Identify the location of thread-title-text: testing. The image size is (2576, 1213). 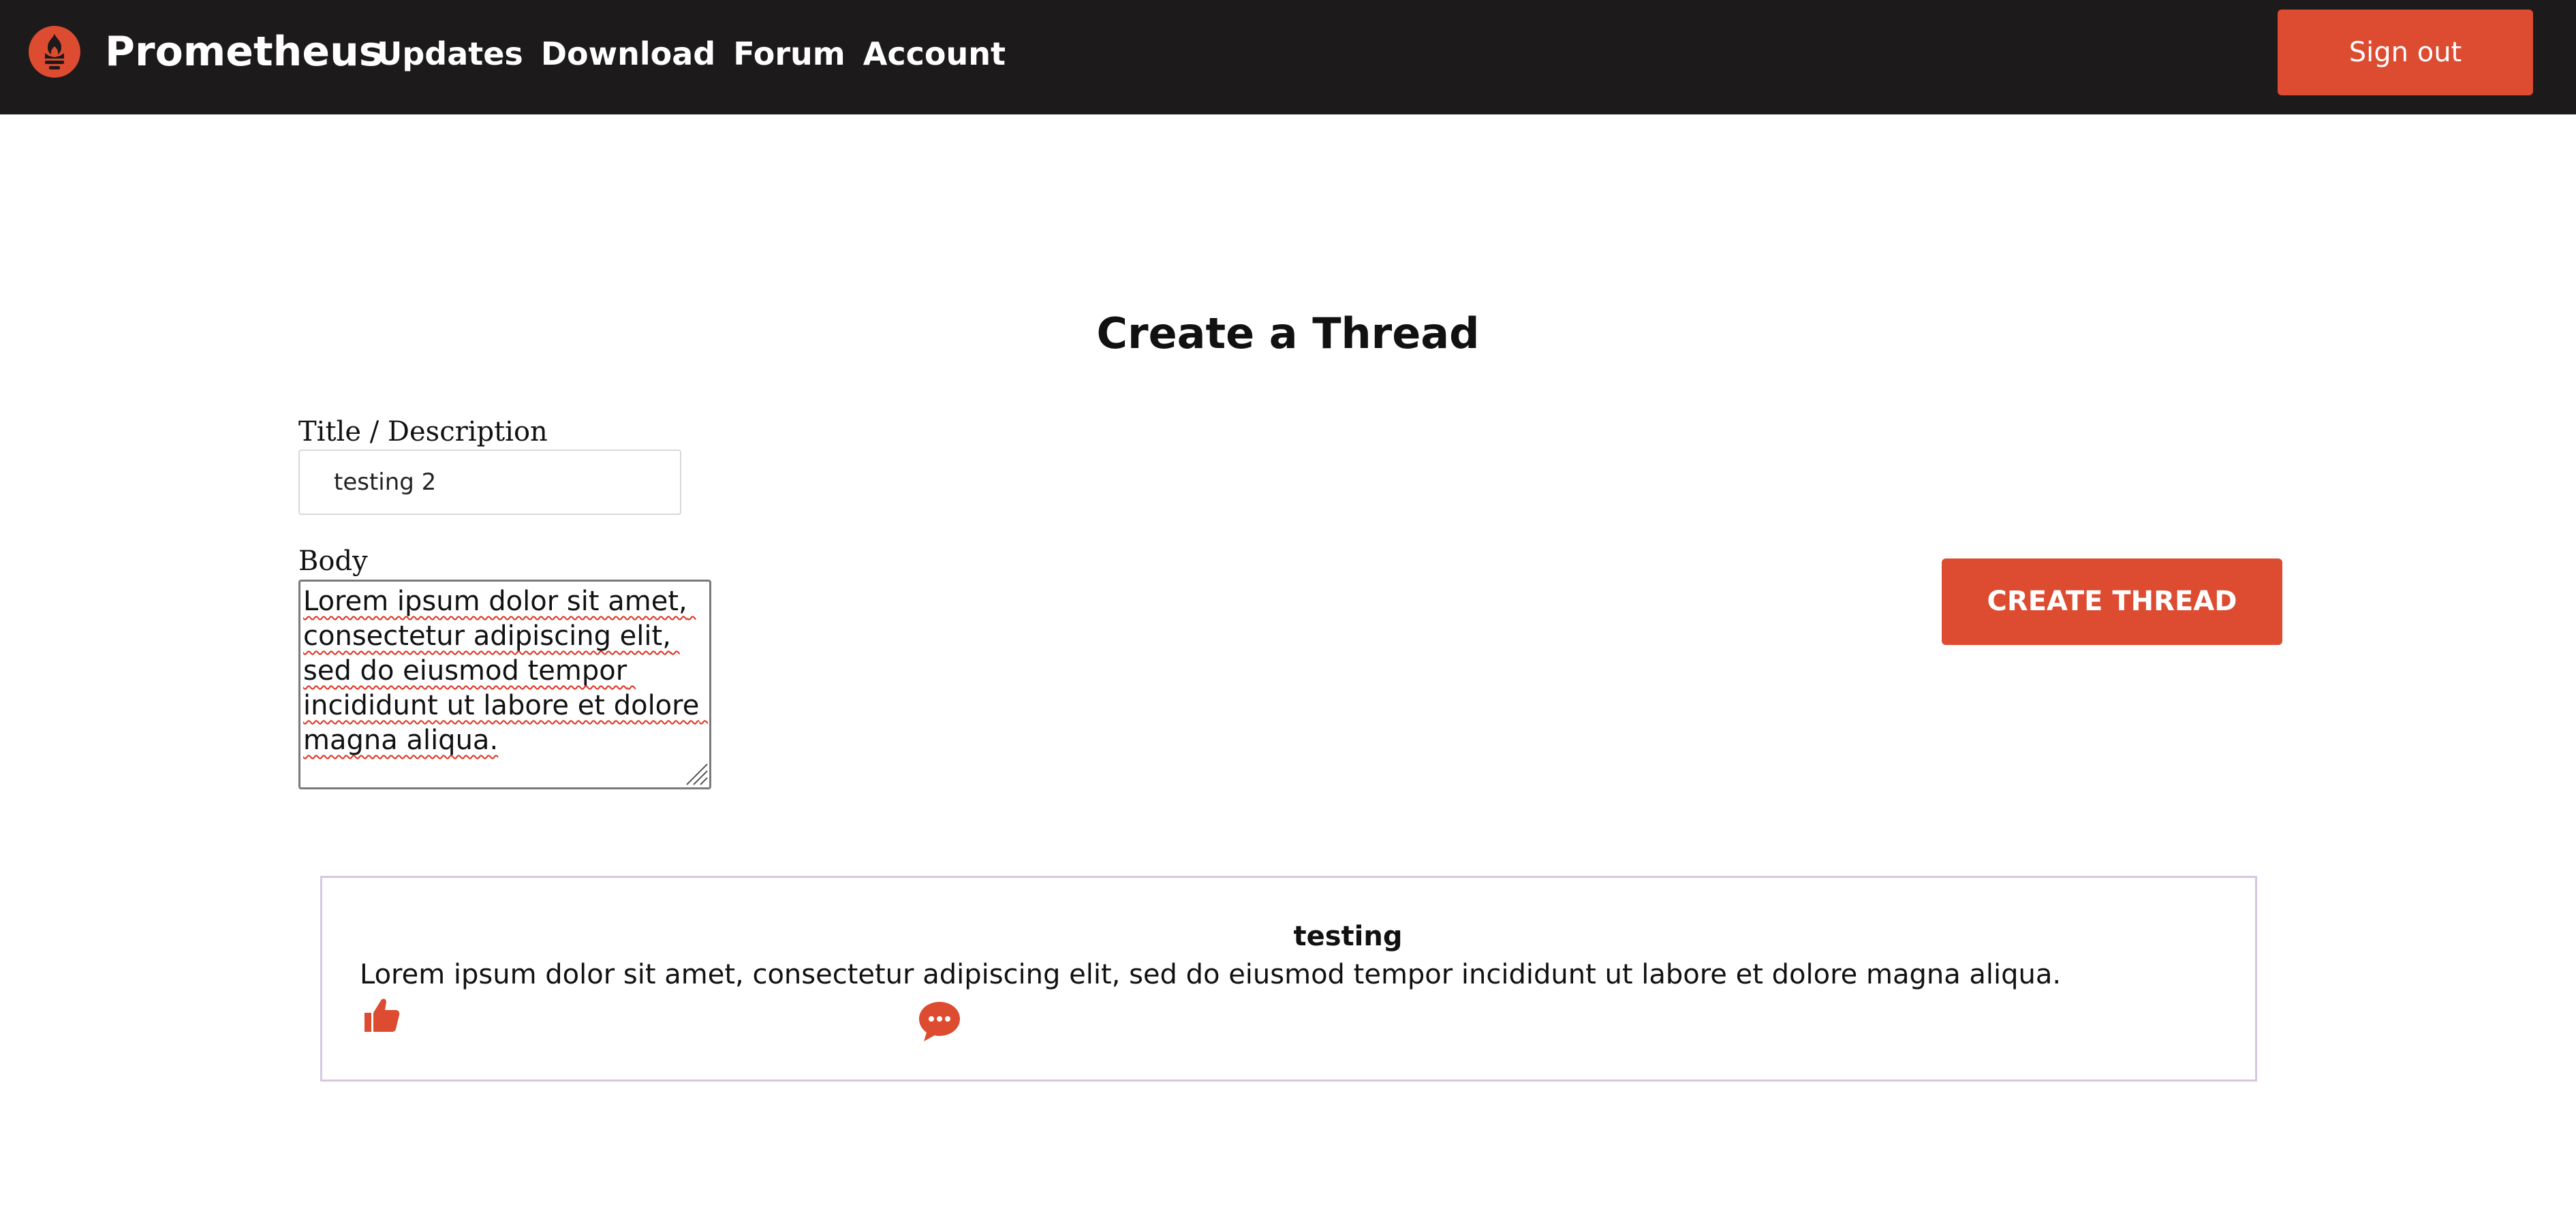
(1348, 936).